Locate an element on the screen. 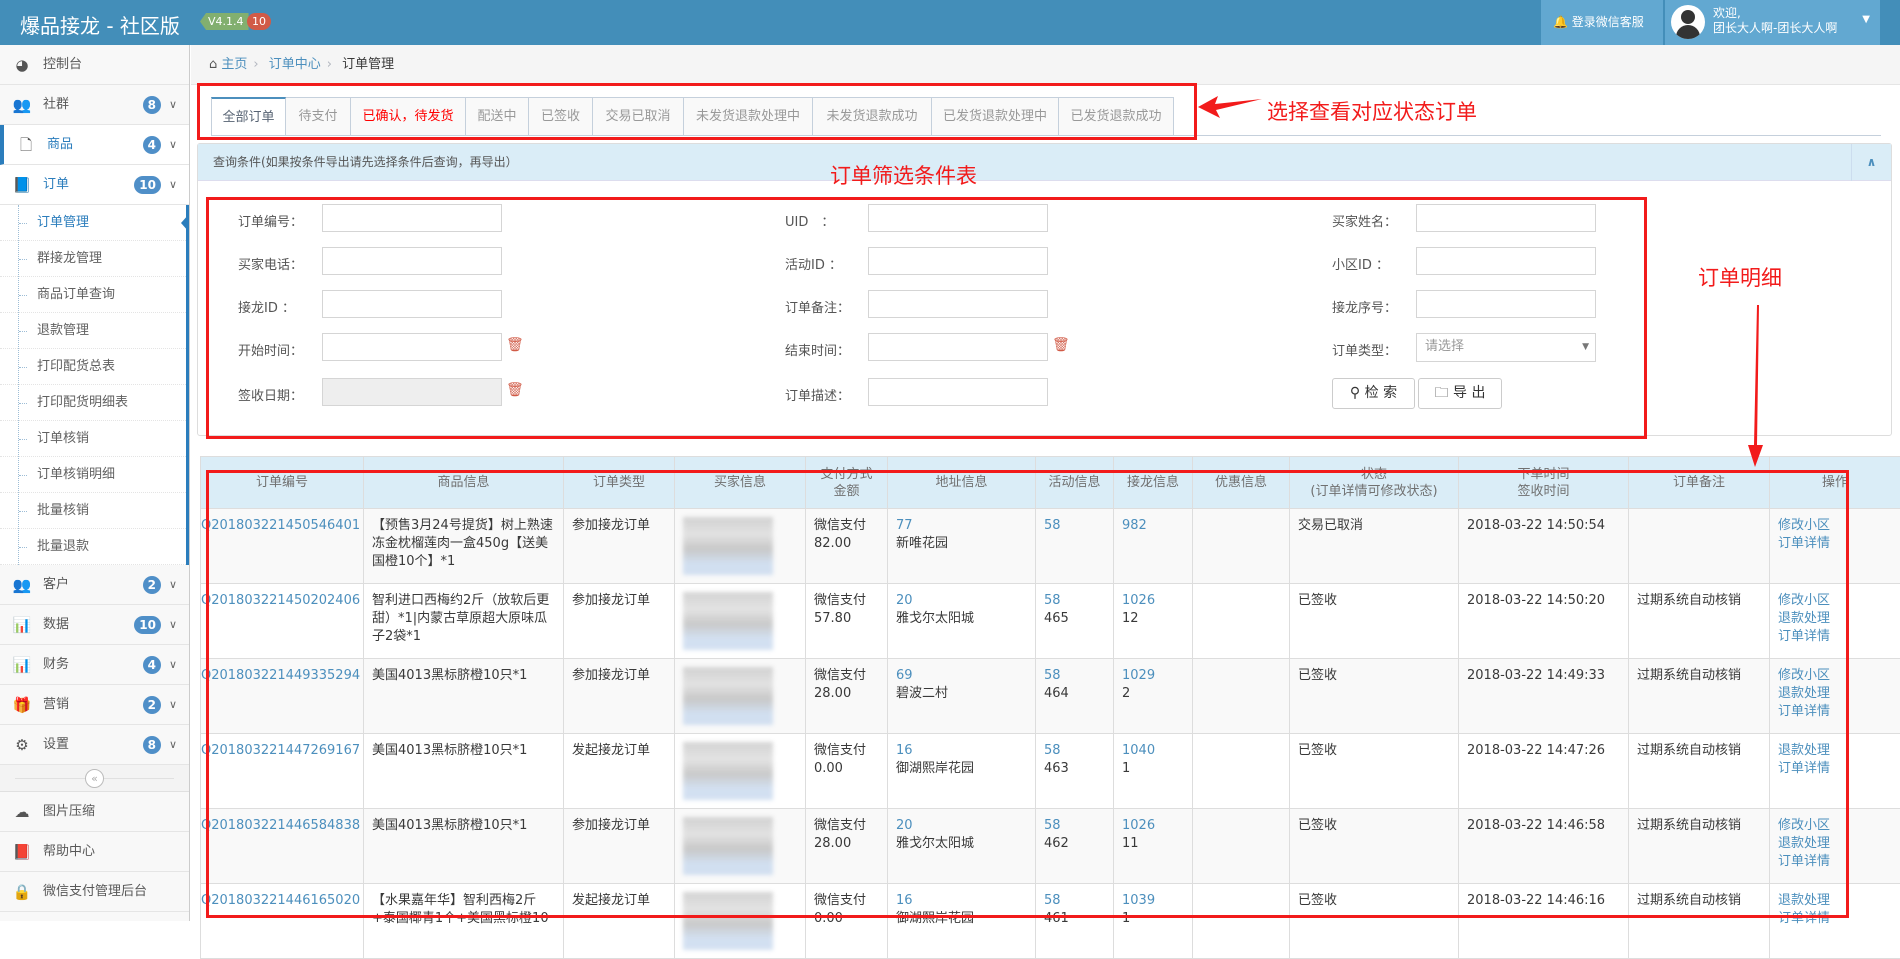 Image resolution: width=1900 pixels, height=959 pixels. chevron-down-icon: ∨ is located at coordinates (173, 745).